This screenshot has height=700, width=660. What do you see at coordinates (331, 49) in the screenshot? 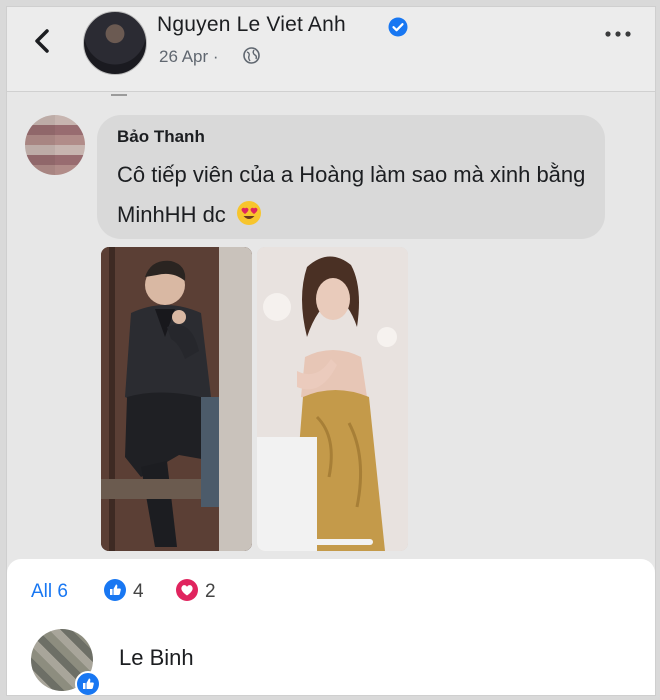
I see `post-header: Nguyen Le Viet Anh 26 Apr ·` at bounding box center [331, 49].